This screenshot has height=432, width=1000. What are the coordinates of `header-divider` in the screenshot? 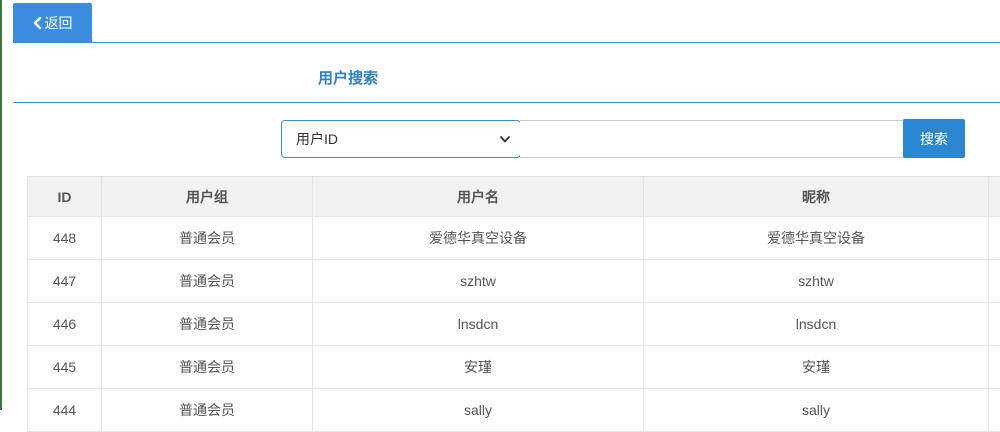 It's located at (506, 42).